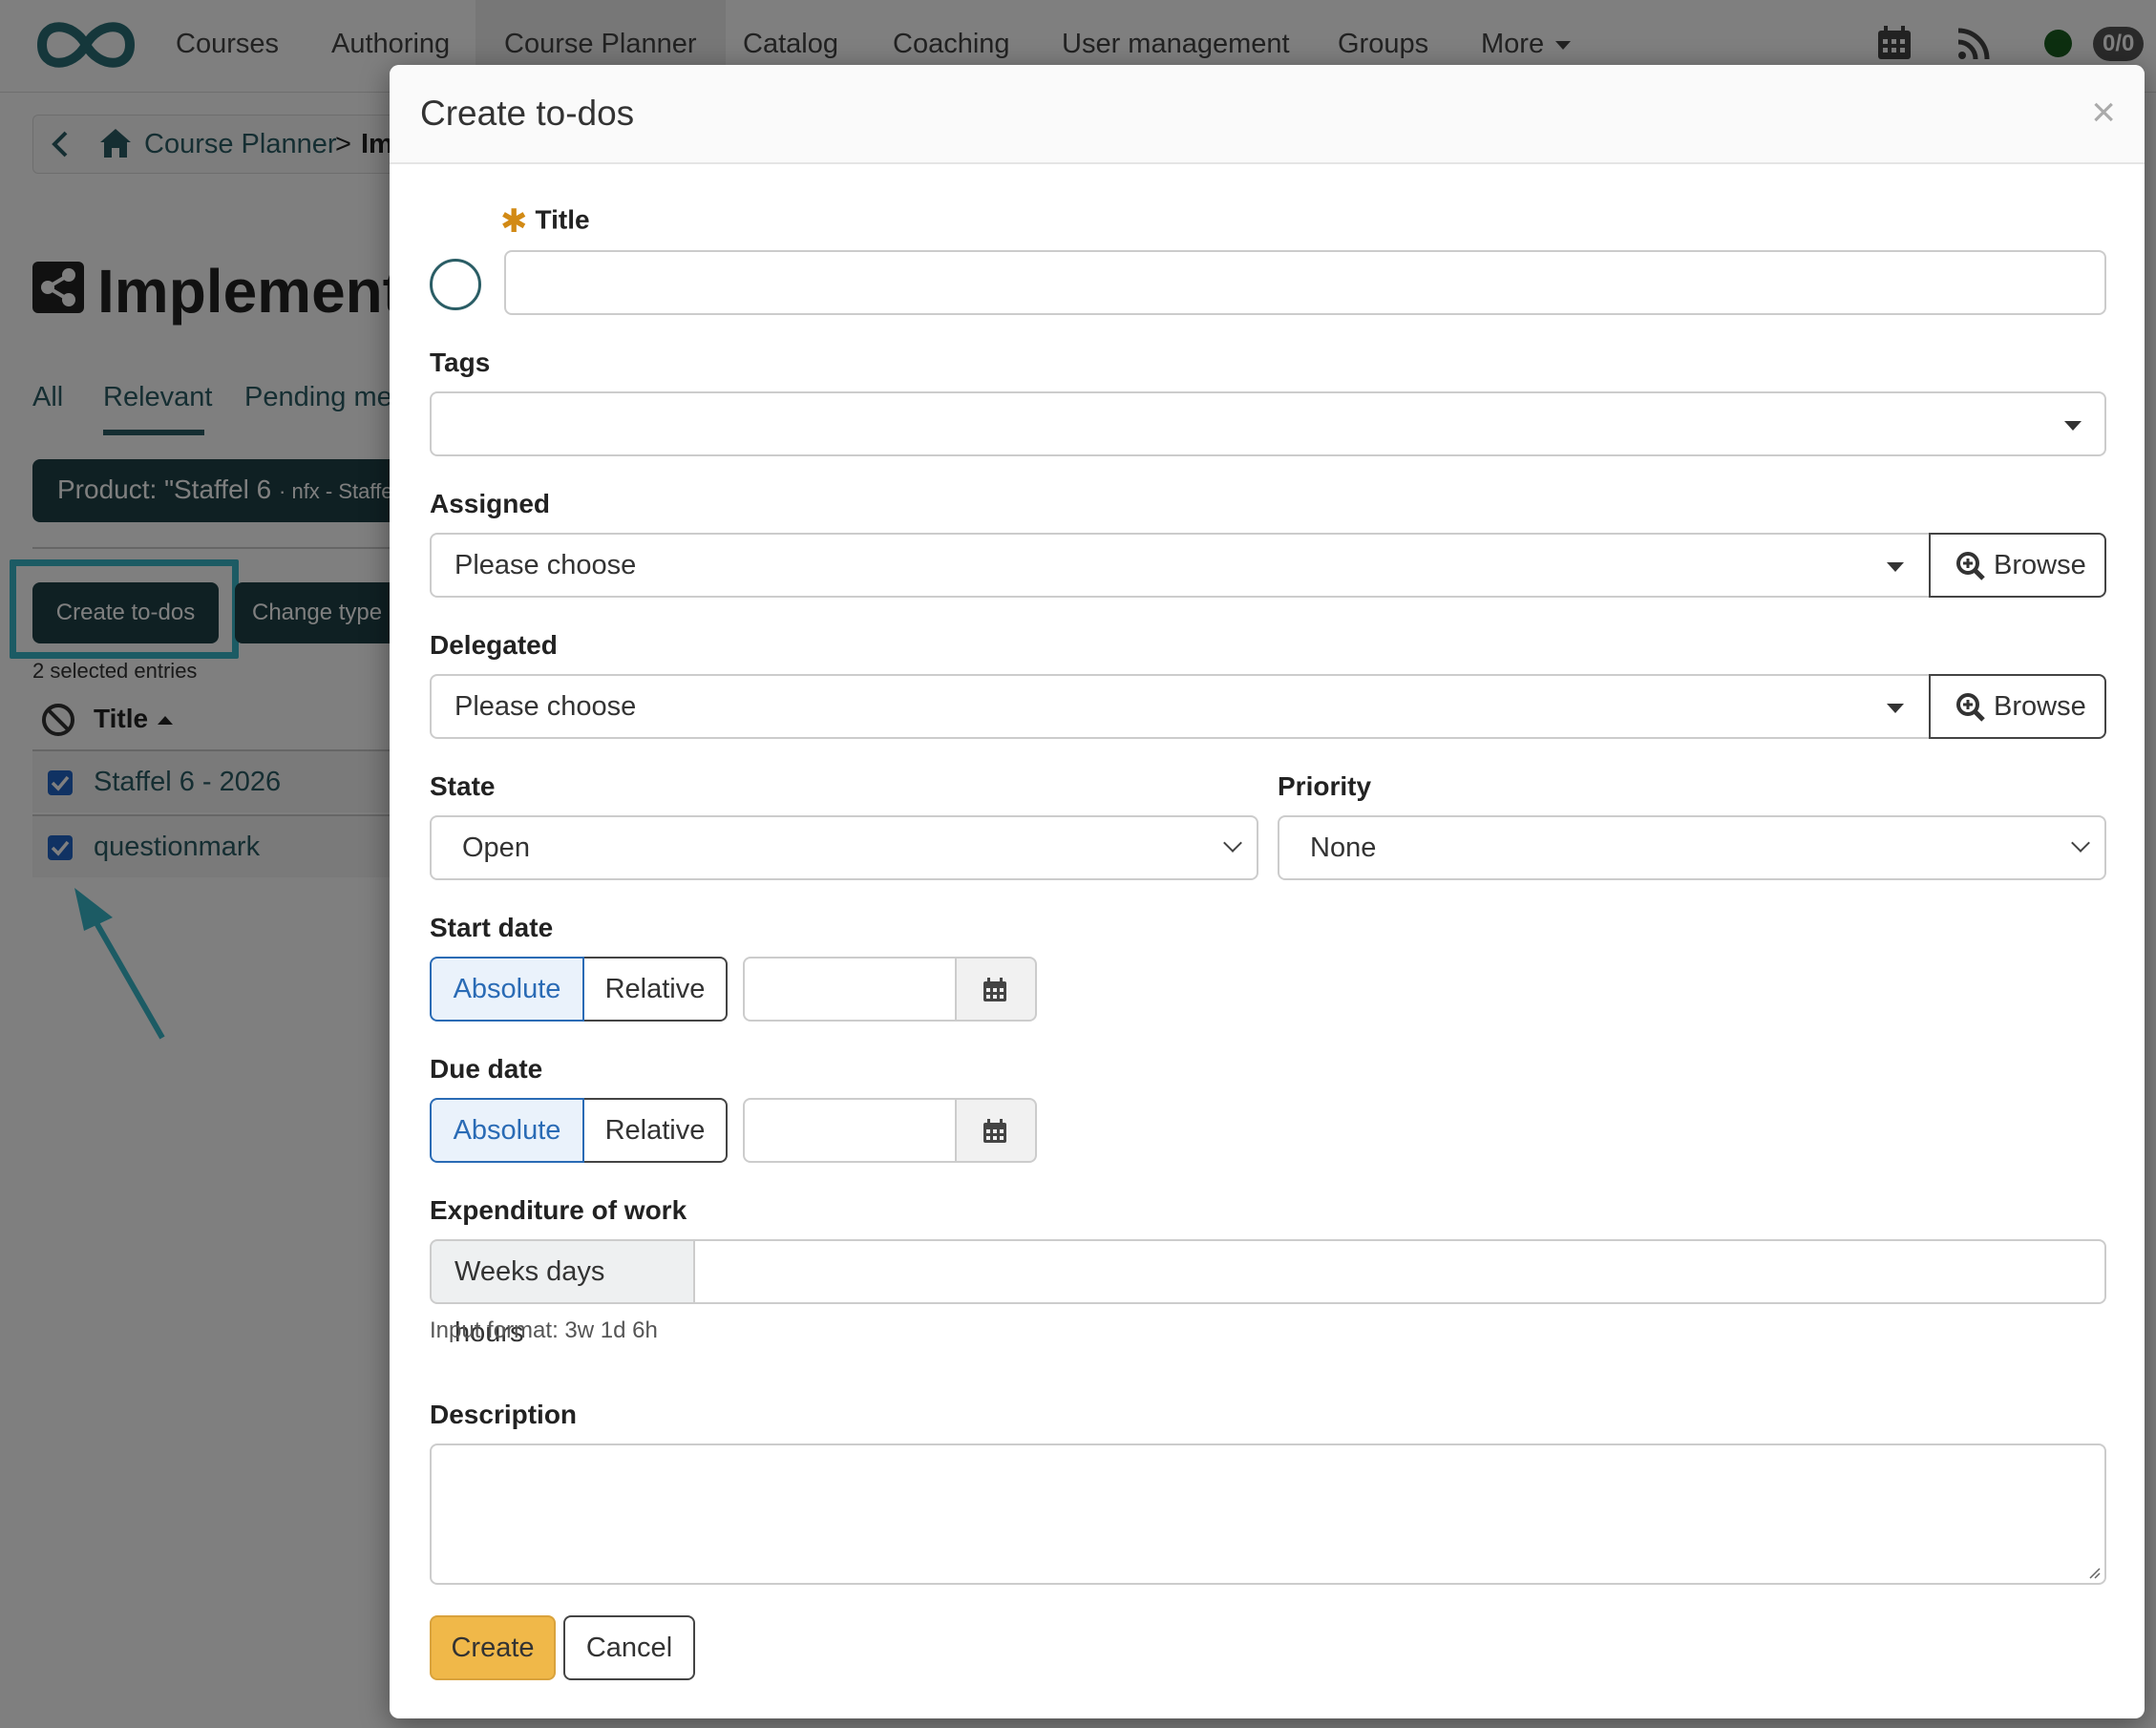 The width and height of the screenshot is (2156, 1728). Describe the element at coordinates (1268, 423) in the screenshot. I see `tags-select` at that location.